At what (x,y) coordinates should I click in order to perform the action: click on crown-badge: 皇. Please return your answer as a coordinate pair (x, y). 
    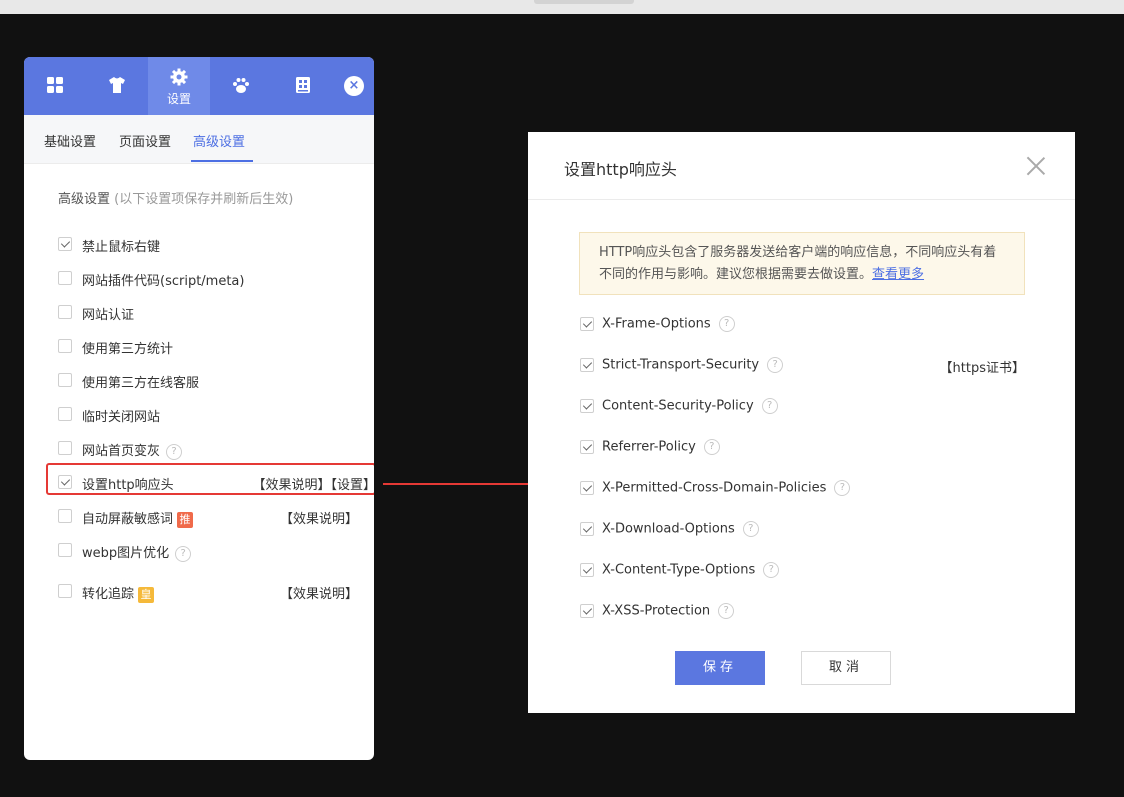
    Looking at the image, I should click on (146, 594).